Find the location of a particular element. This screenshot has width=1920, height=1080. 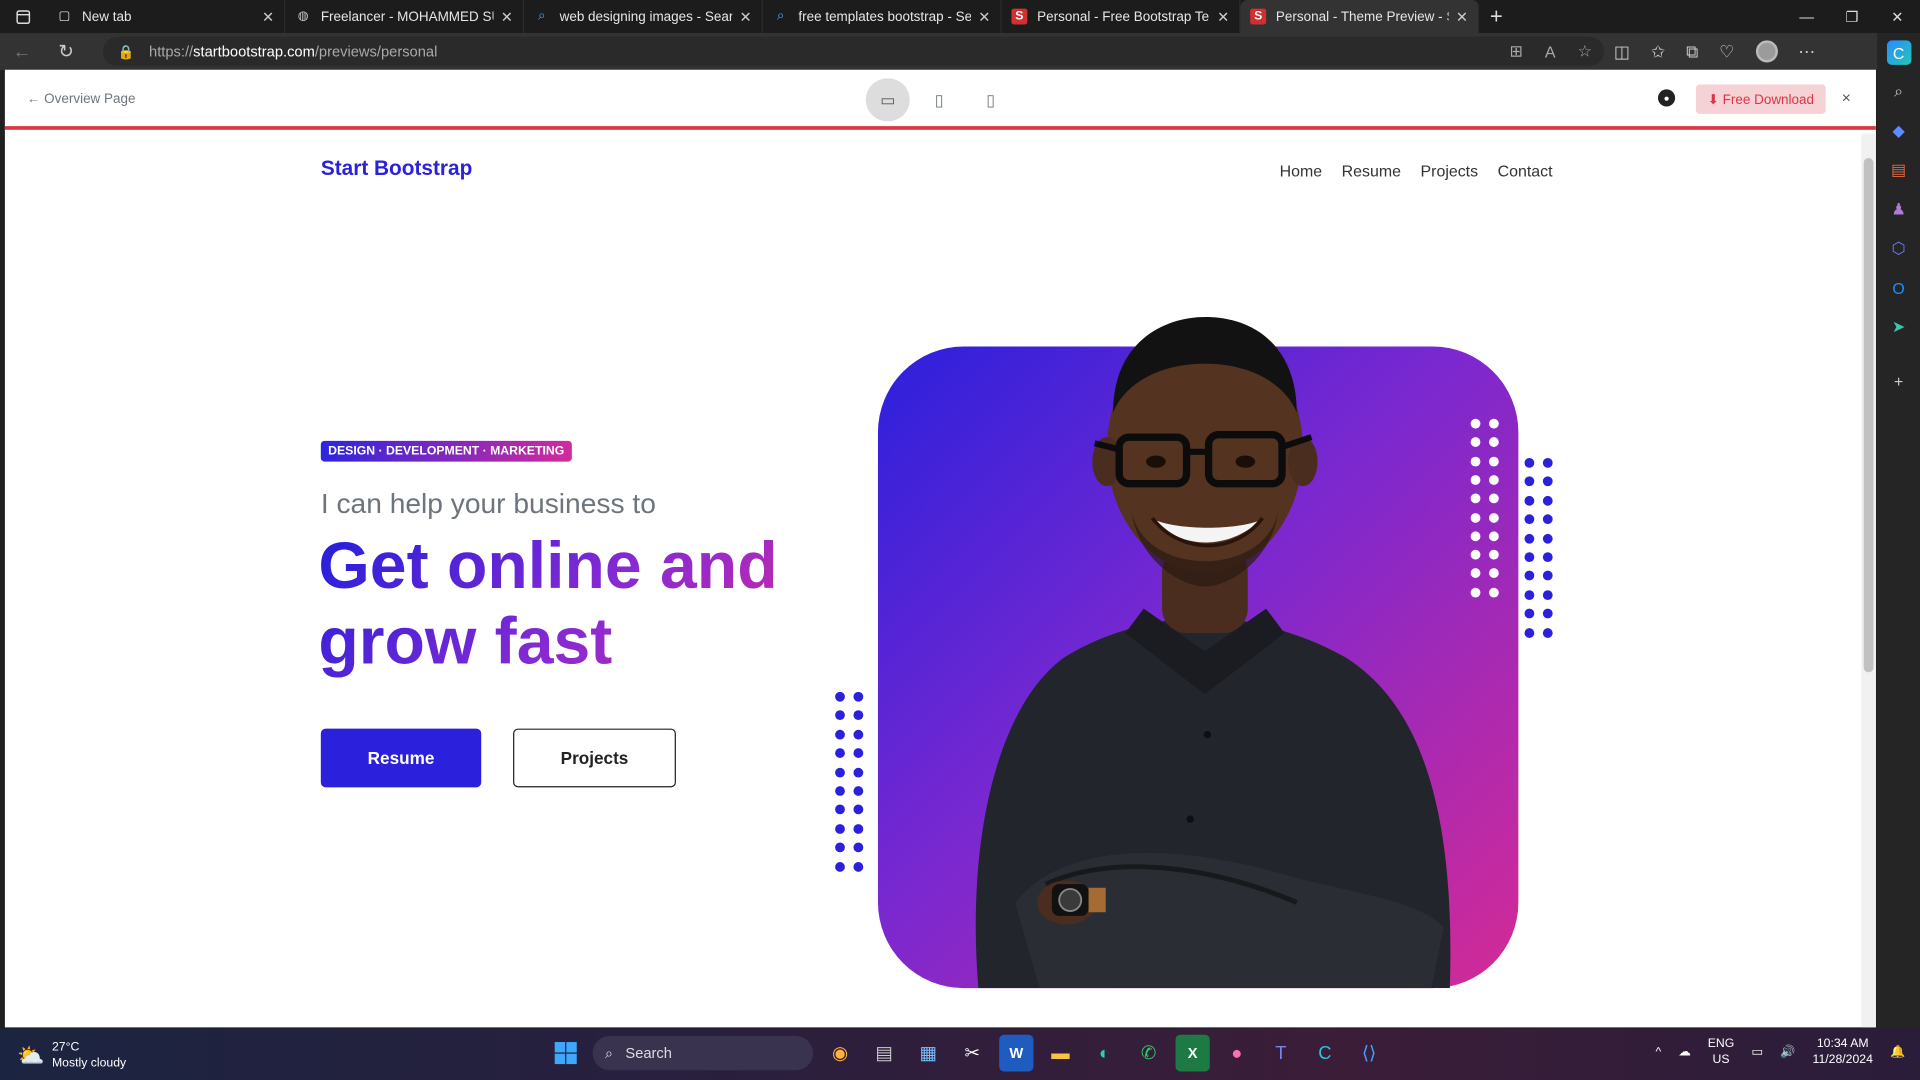

nav-link-home: Home is located at coordinates (1301, 171).